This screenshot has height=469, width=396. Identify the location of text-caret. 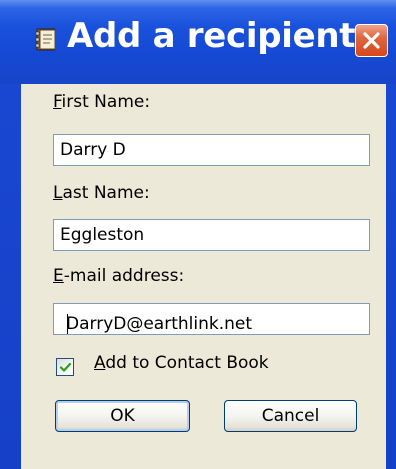
(67, 324).